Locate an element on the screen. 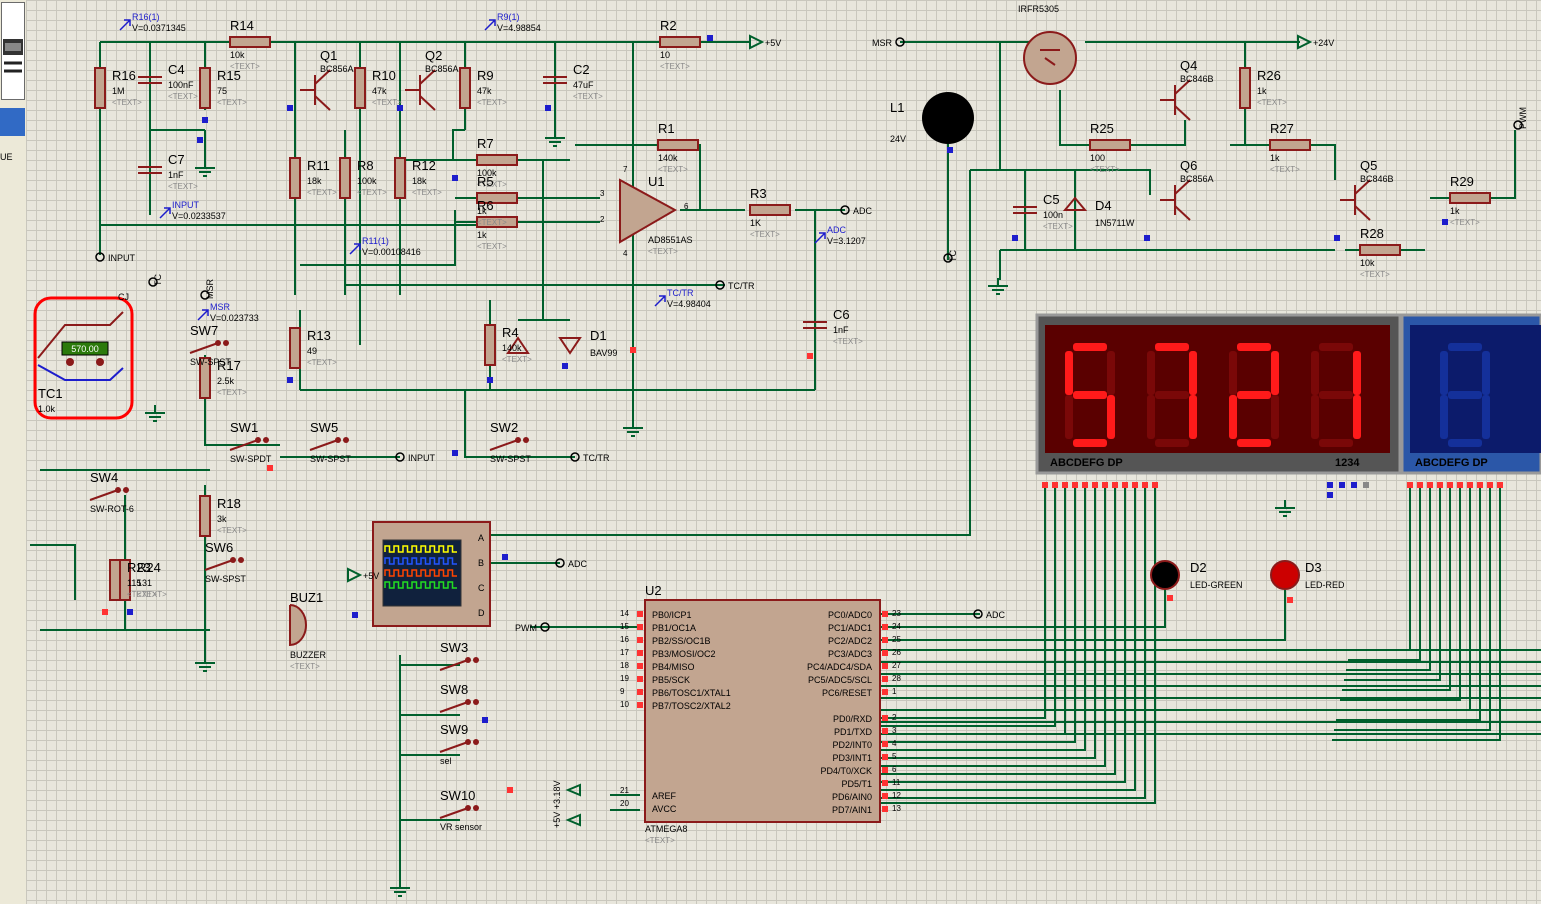  transistor-q5 is located at coordinates (1355, 200).